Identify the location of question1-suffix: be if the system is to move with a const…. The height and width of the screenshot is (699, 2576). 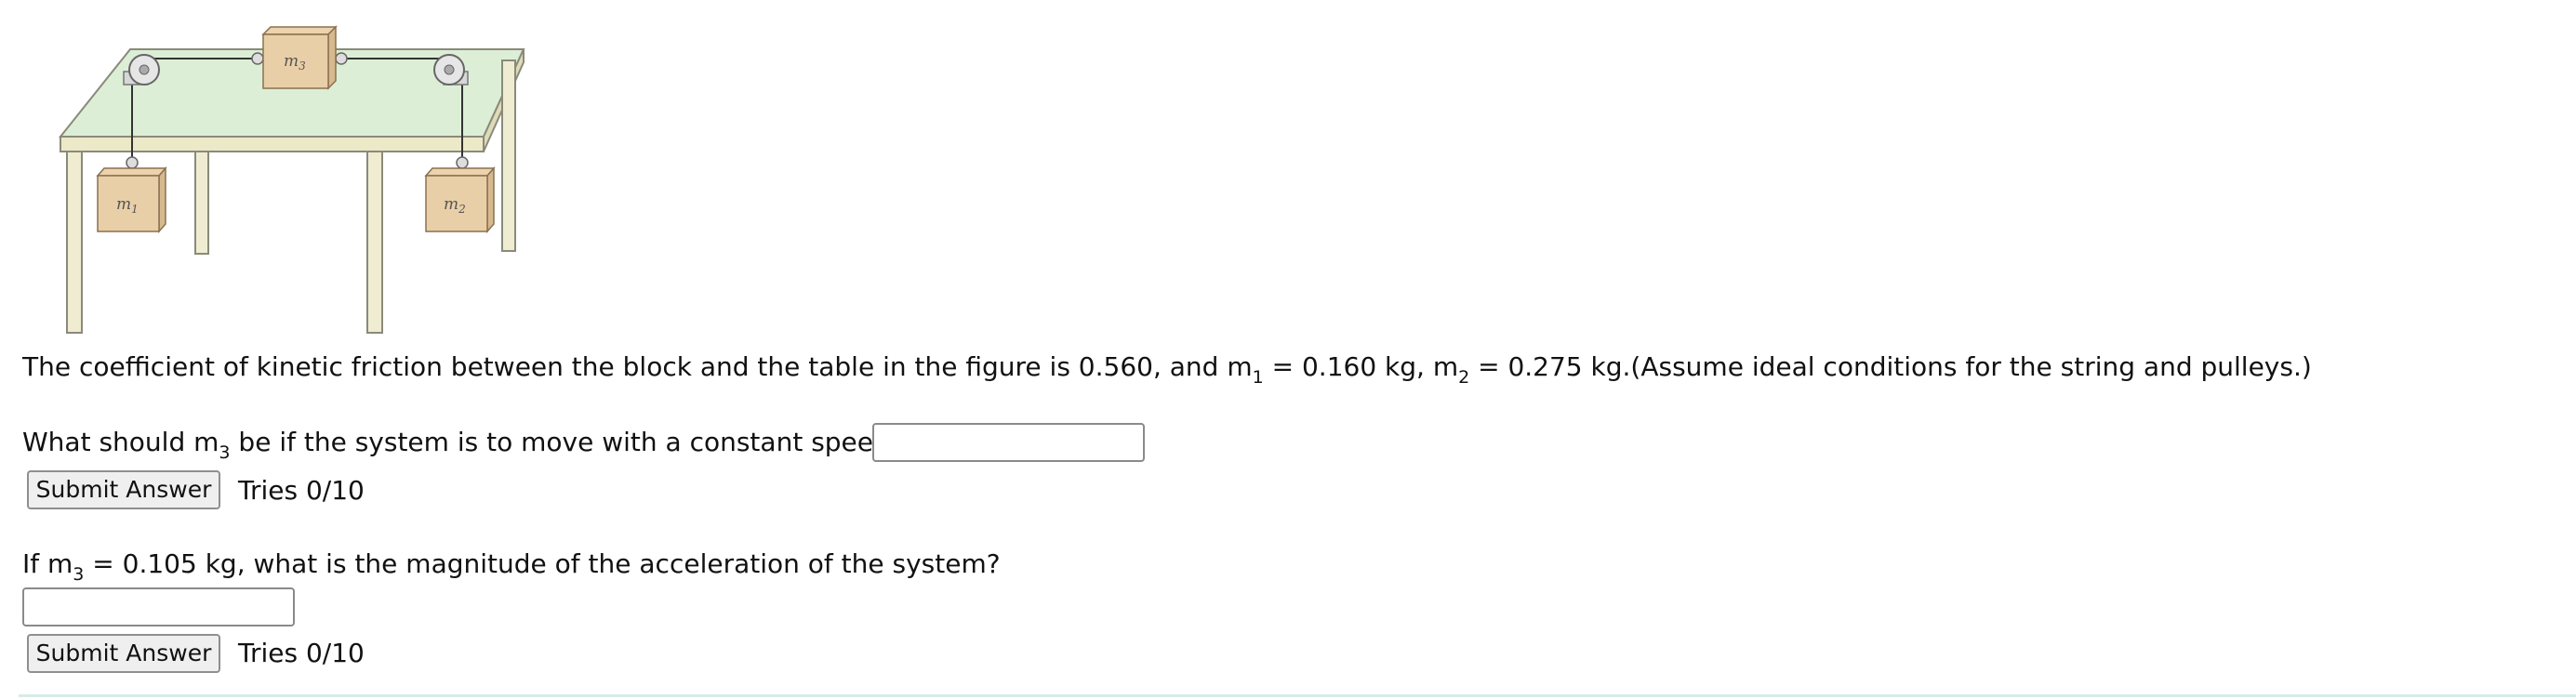
(567, 442).